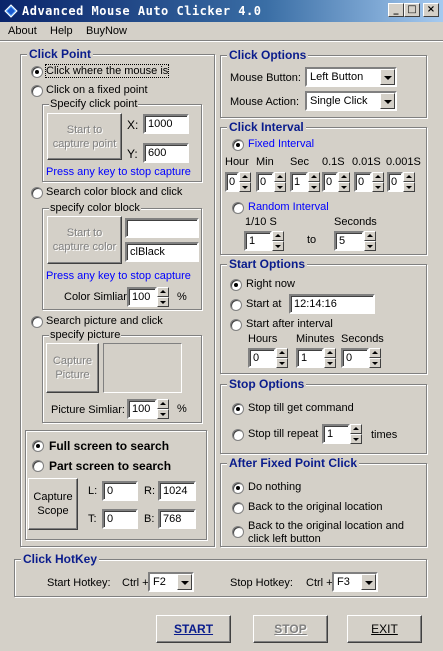 The image size is (443, 651). Describe the element at coordinates (264, 304) in the screenshot. I see `label-start-at: Start at` at that location.